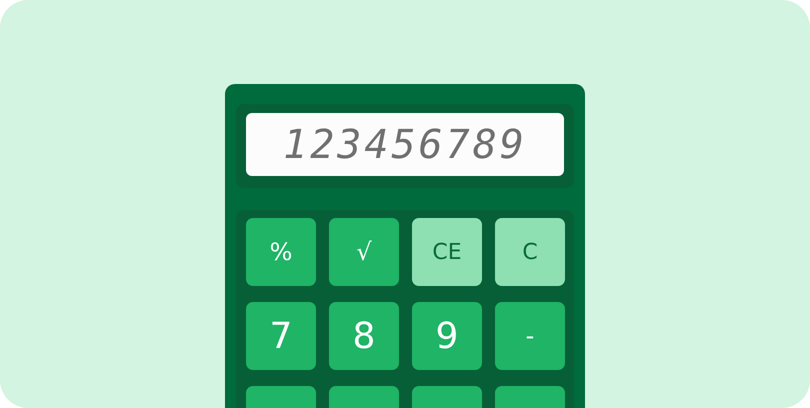 The image size is (810, 408). I want to click on calculator-key: C, so click(530, 252).